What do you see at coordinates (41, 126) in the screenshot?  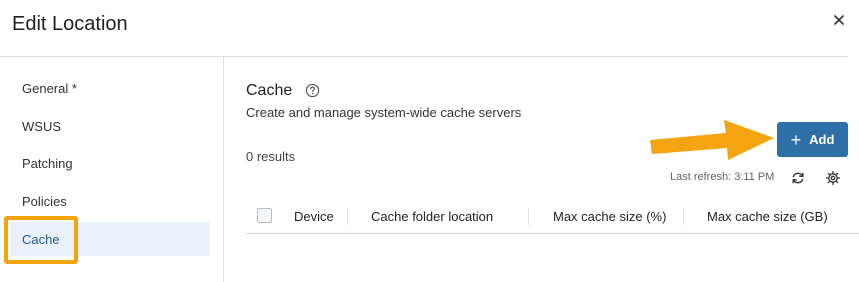 I see `sidebar-item-label: WSUS` at bounding box center [41, 126].